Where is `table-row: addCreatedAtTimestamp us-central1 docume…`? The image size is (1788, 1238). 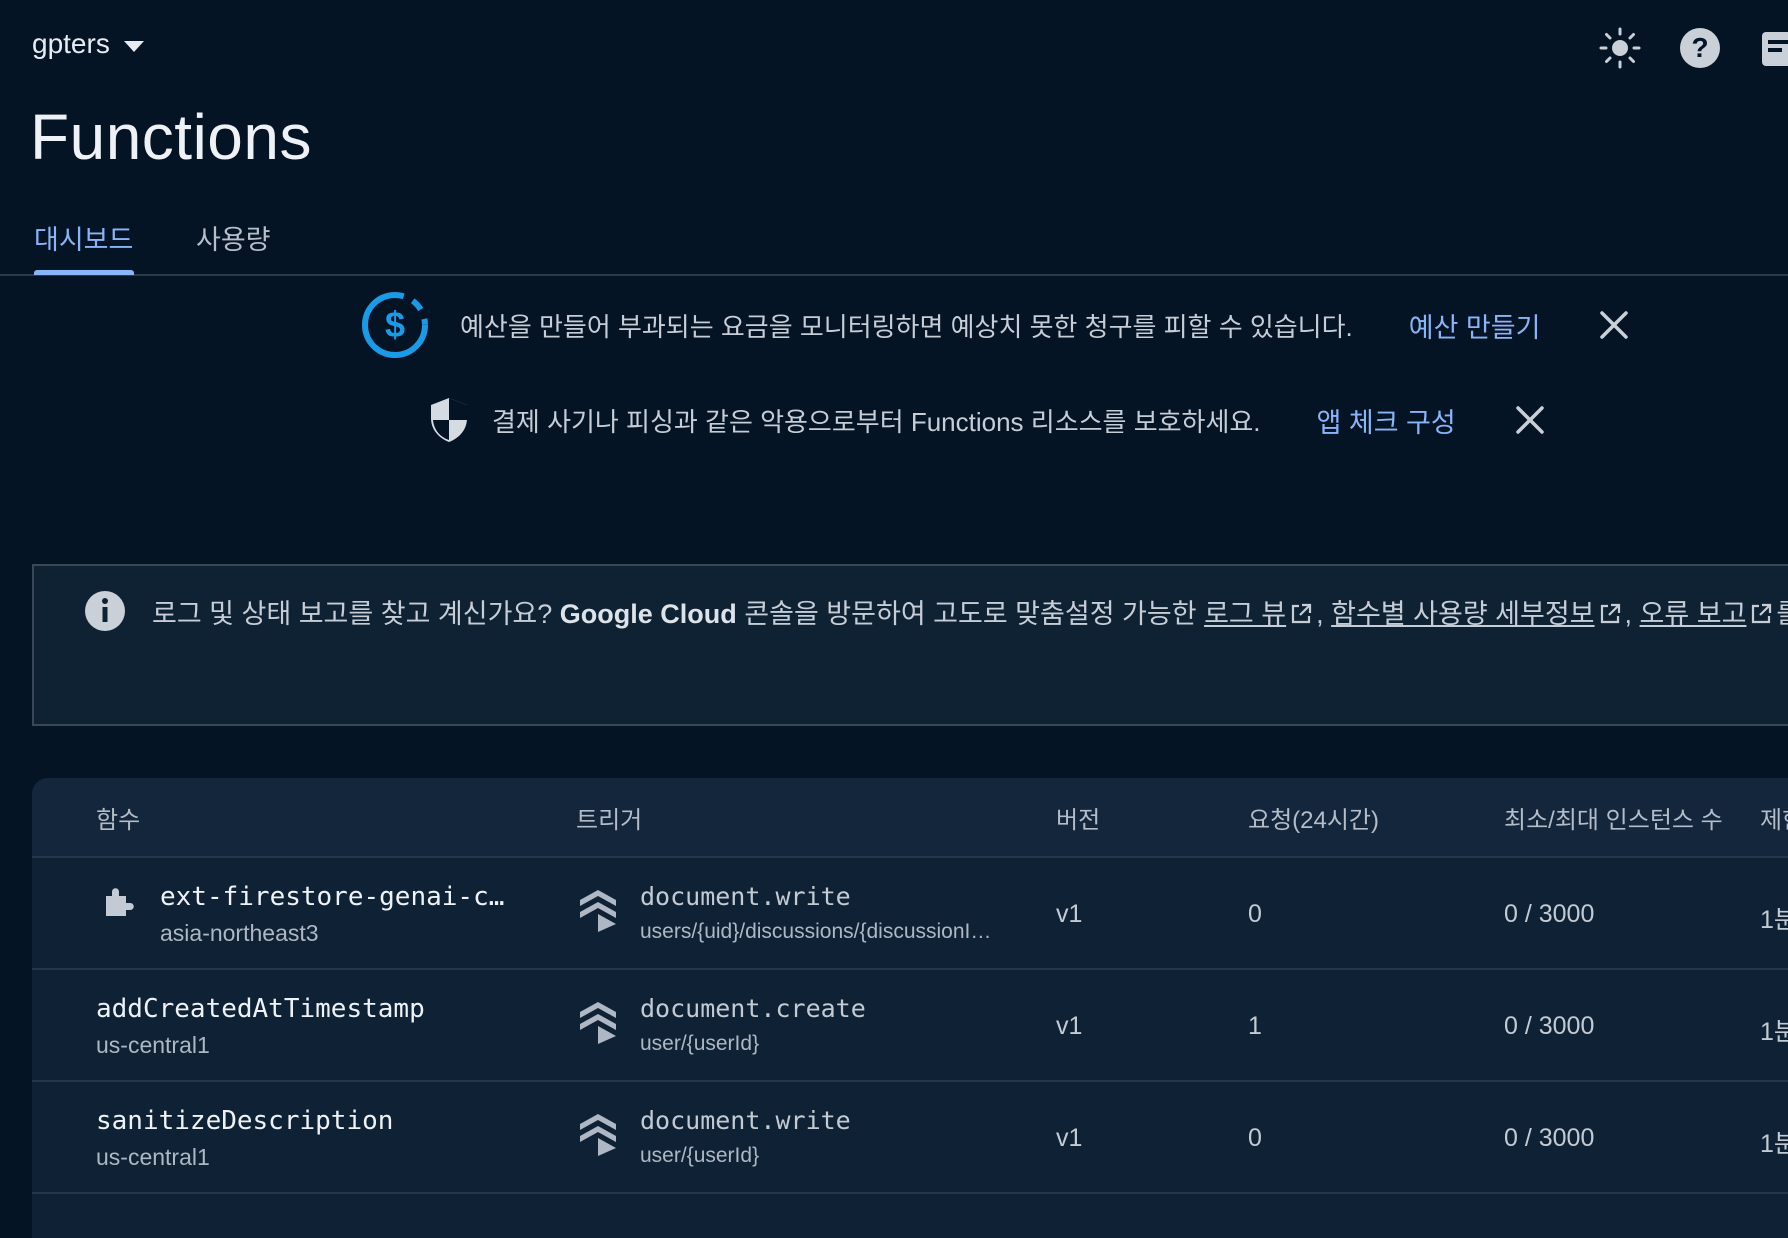 table-row: addCreatedAtTimestamp us-central1 docume… is located at coordinates (910, 1026).